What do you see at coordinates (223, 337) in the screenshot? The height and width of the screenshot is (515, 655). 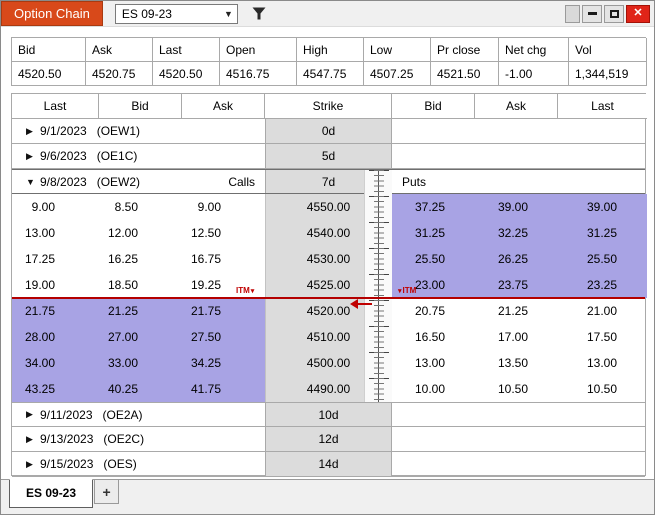 I see `call-ask-cell: 27.50` at bounding box center [223, 337].